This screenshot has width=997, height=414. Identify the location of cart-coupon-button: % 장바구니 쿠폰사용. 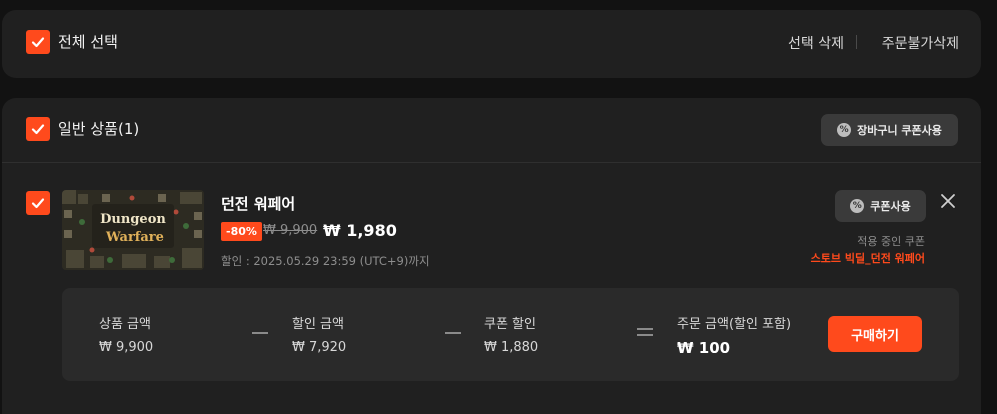
(889, 130).